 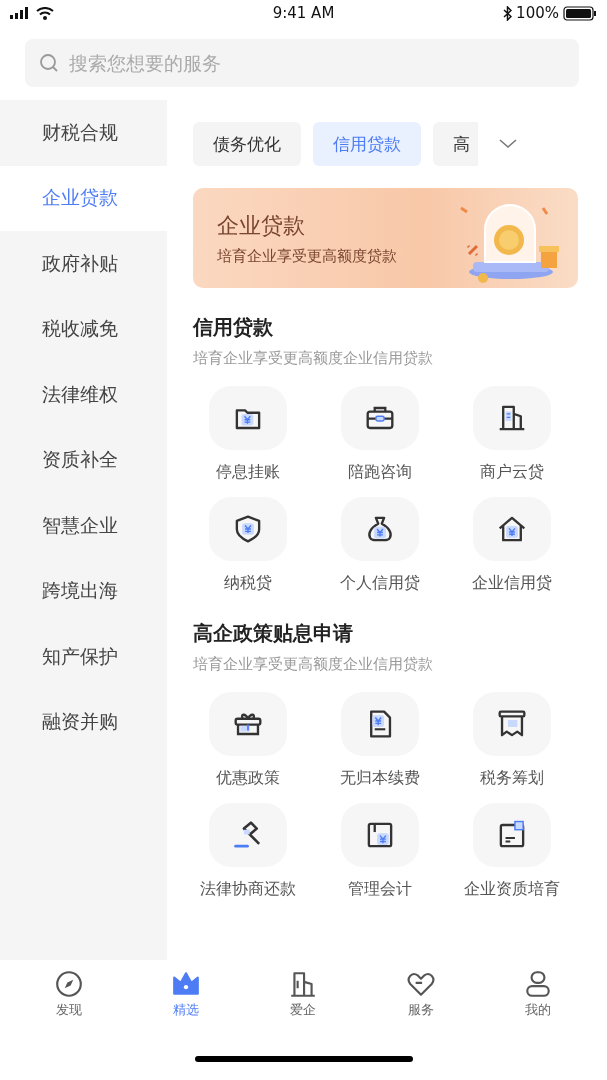 What do you see at coordinates (68, 984) in the screenshot?
I see `compass-icon` at bounding box center [68, 984].